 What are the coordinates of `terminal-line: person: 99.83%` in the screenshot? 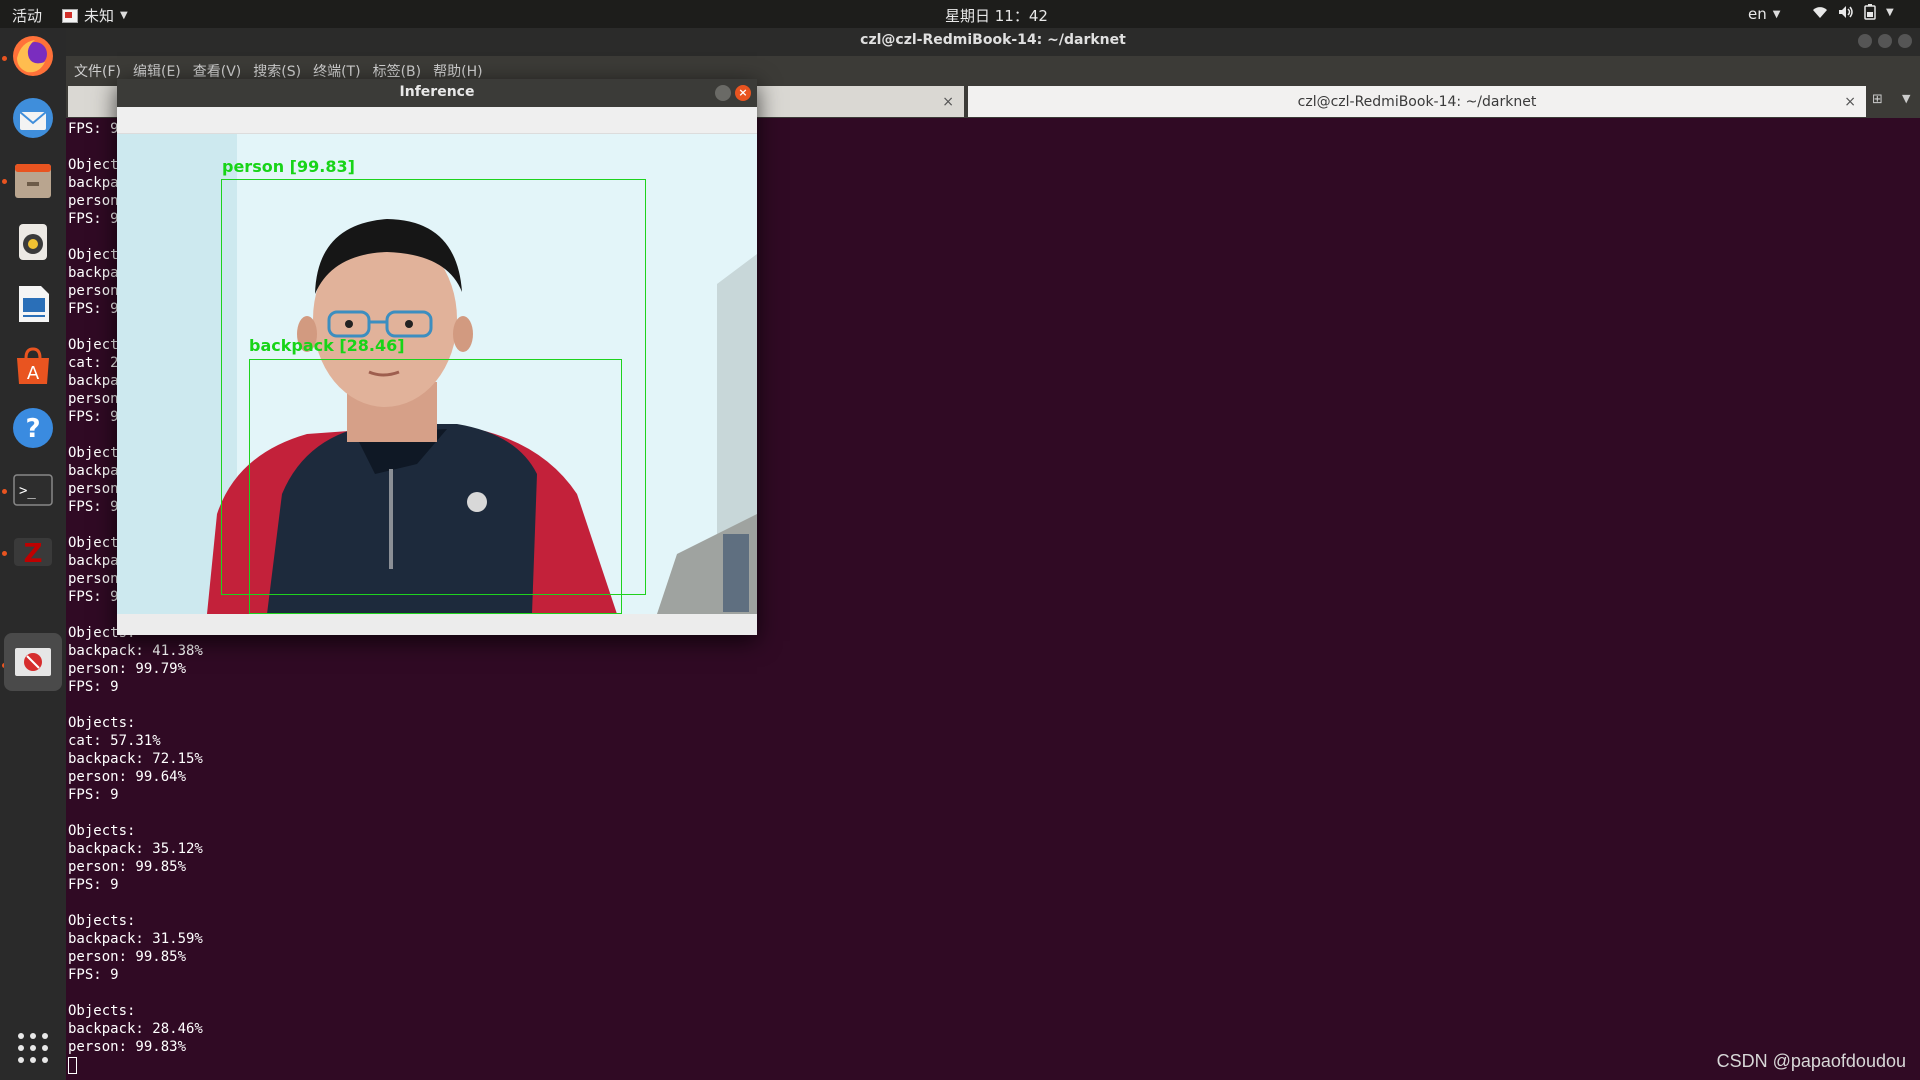 It's located at (127, 1047).